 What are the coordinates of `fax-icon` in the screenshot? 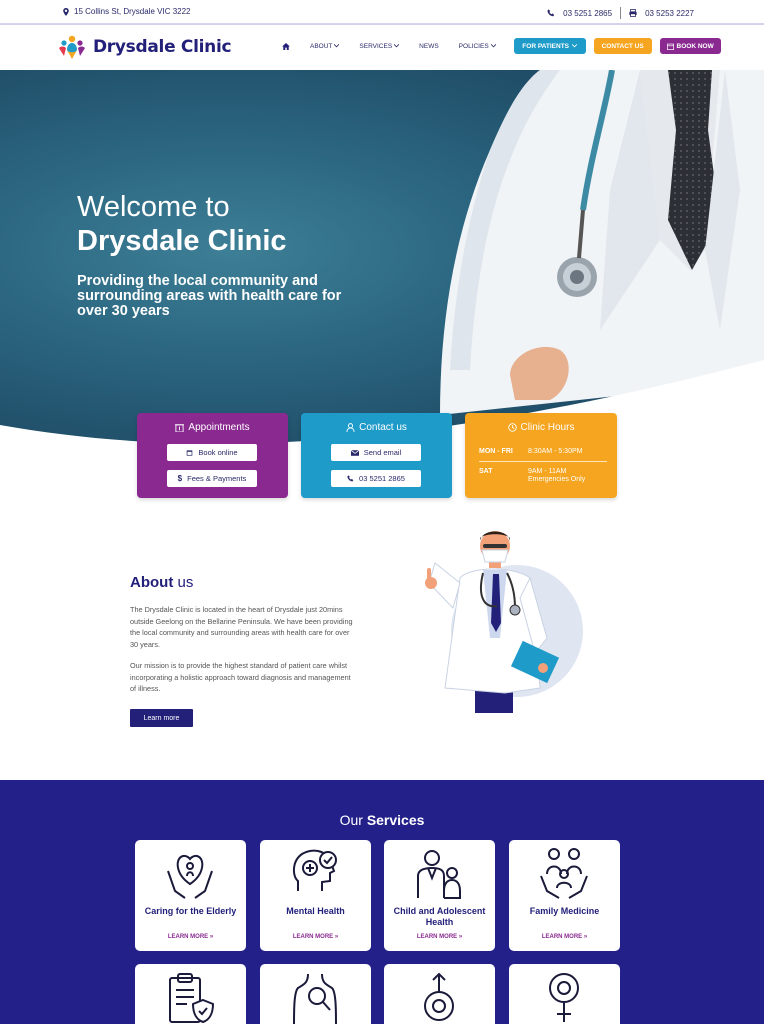 It's located at (633, 13).